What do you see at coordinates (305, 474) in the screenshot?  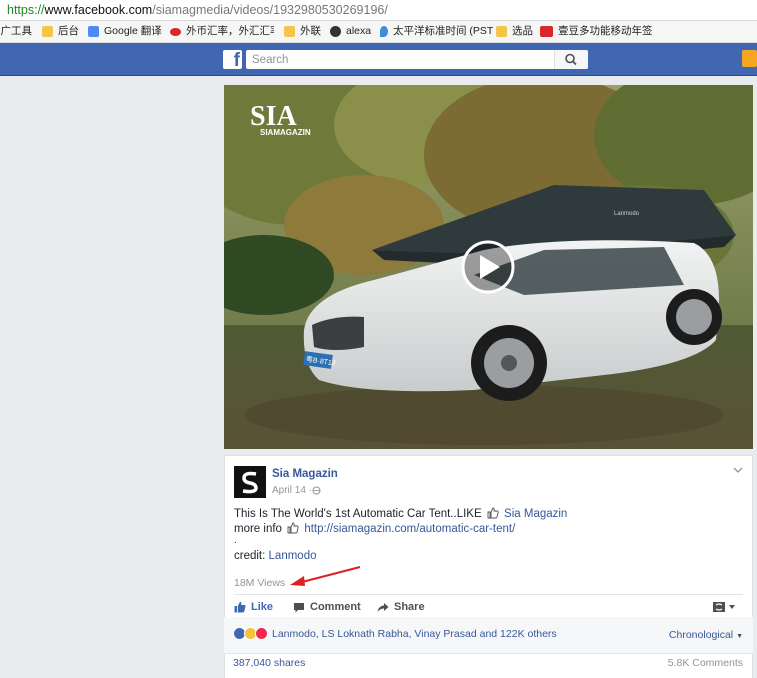 I see `page-name-link: Sia Magazin` at bounding box center [305, 474].